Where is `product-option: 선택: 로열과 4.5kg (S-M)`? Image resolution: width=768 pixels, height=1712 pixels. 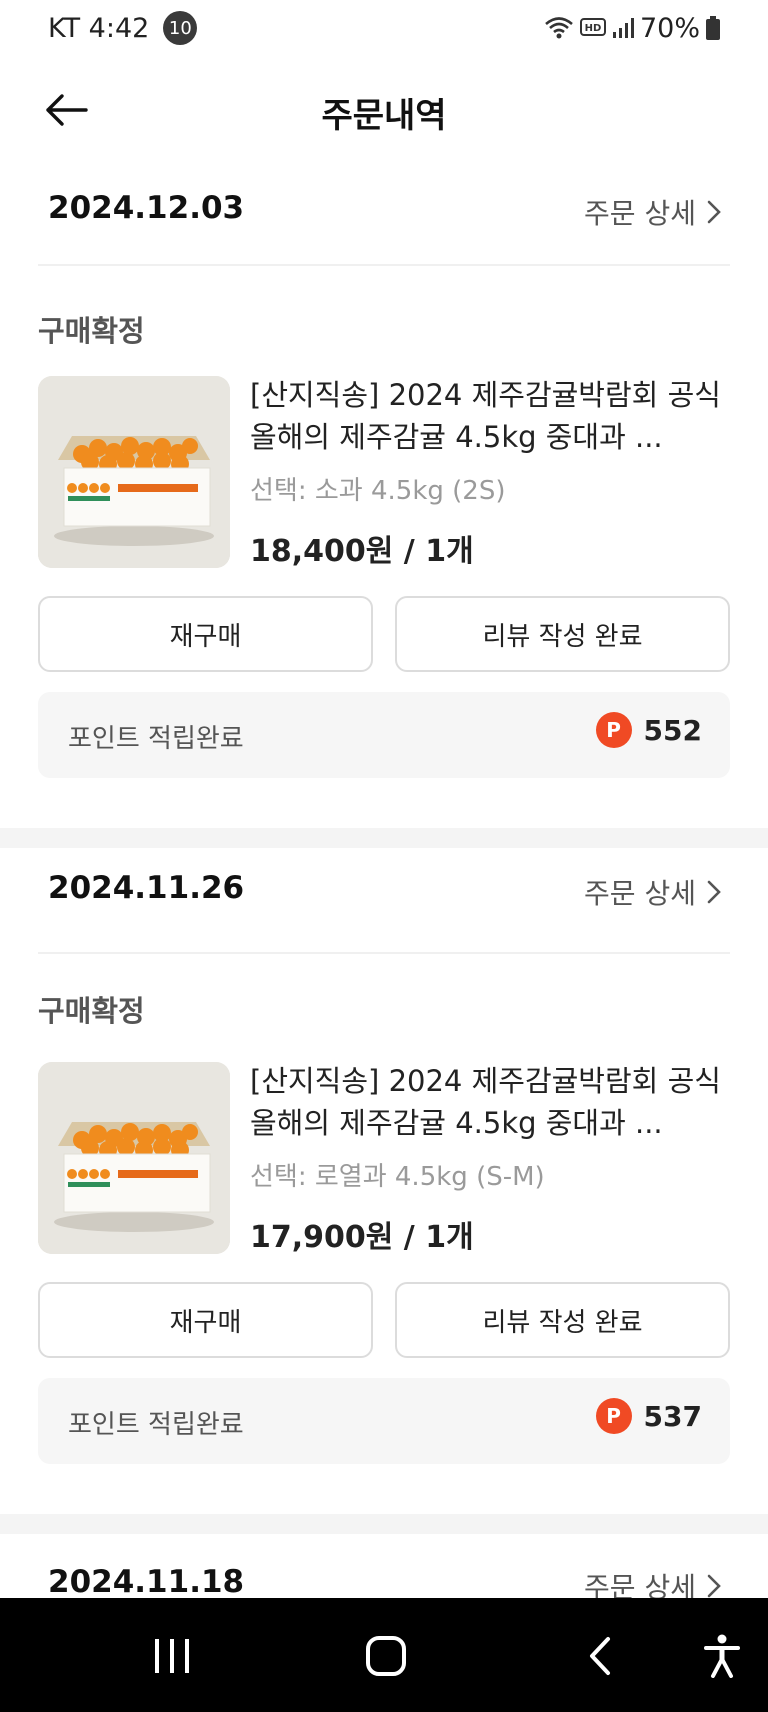 product-option: 선택: 로열과 4.5kg (S-M) is located at coordinates (397, 1177).